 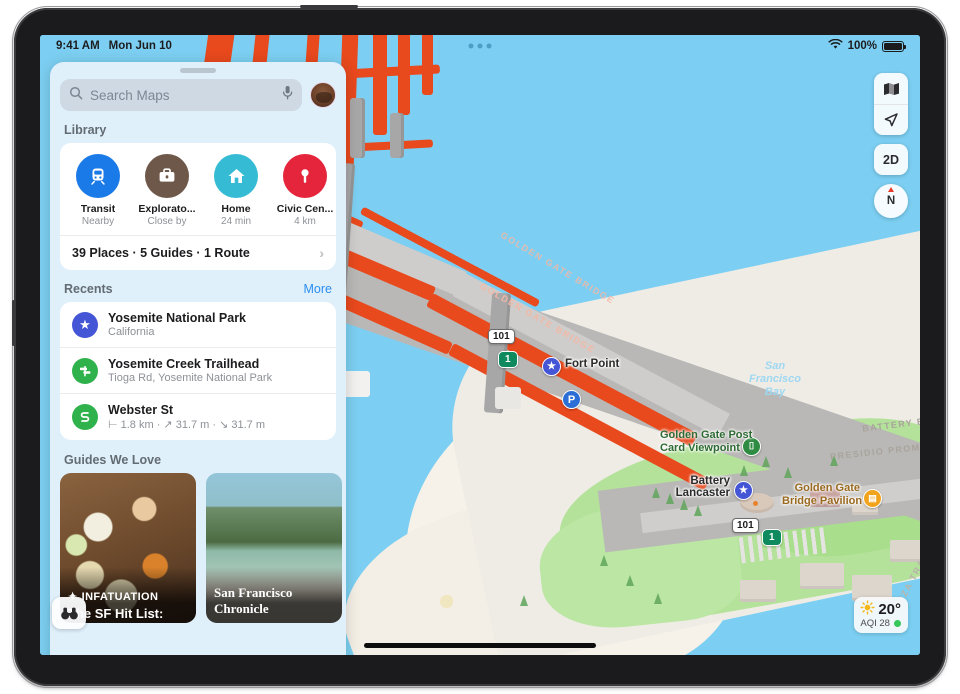 I want to click on status-time: 9:41 AM, so click(x=78, y=46).